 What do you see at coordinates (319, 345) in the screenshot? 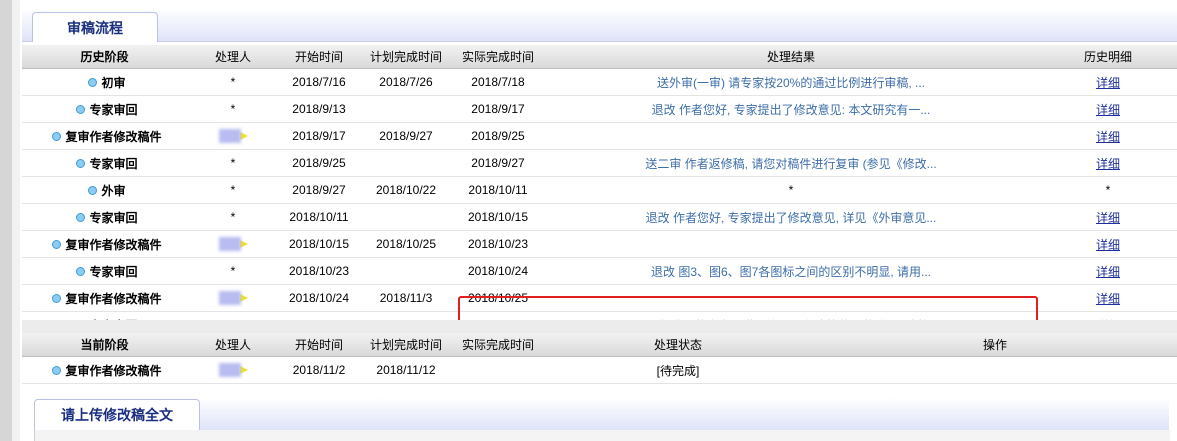
I see `header-current-start: 开始时间` at bounding box center [319, 345].